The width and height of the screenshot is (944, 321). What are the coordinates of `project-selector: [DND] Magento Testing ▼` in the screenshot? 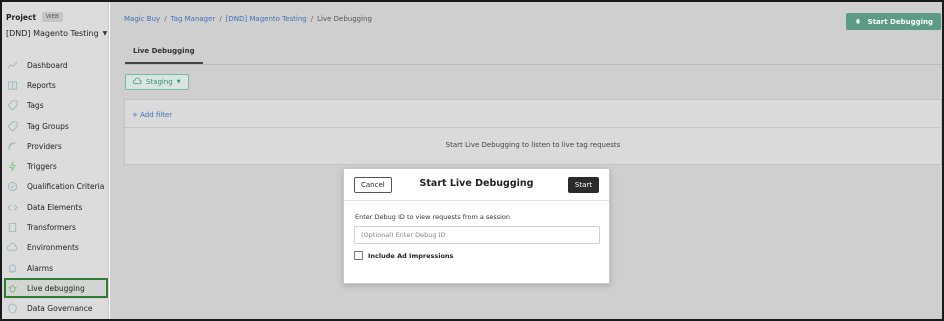 It's located at (56, 33).